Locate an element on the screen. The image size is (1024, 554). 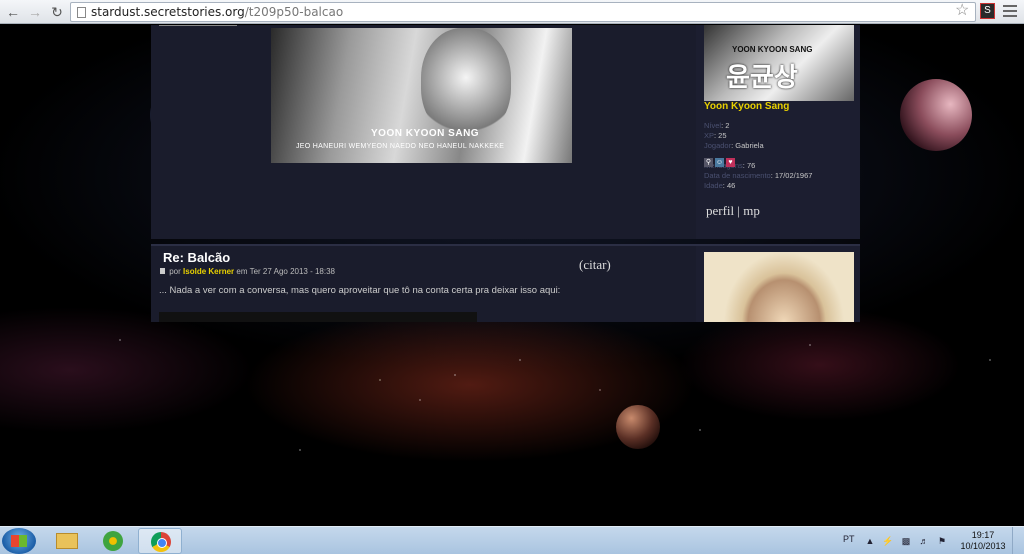
forward-arrow-icon: → is located at coordinates (35, 12).